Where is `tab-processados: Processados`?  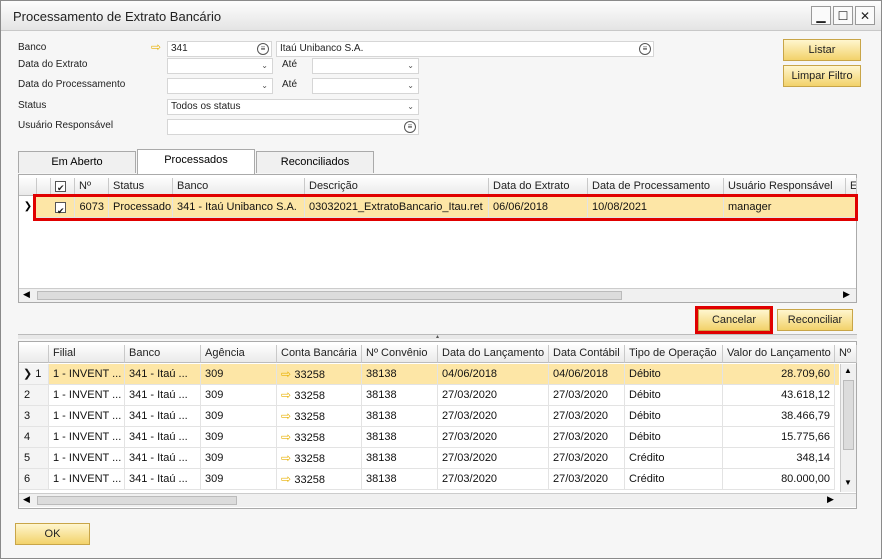 tab-processados: Processados is located at coordinates (196, 161).